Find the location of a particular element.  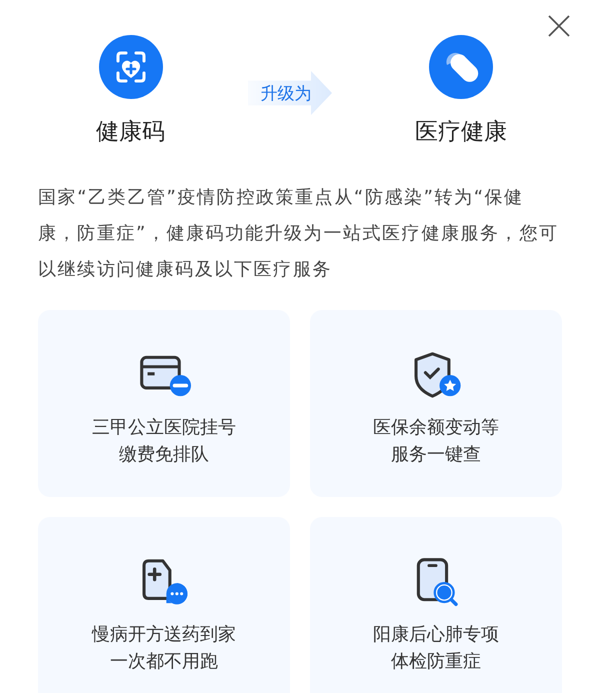

service-label: 一次都不用跑 is located at coordinates (164, 662).